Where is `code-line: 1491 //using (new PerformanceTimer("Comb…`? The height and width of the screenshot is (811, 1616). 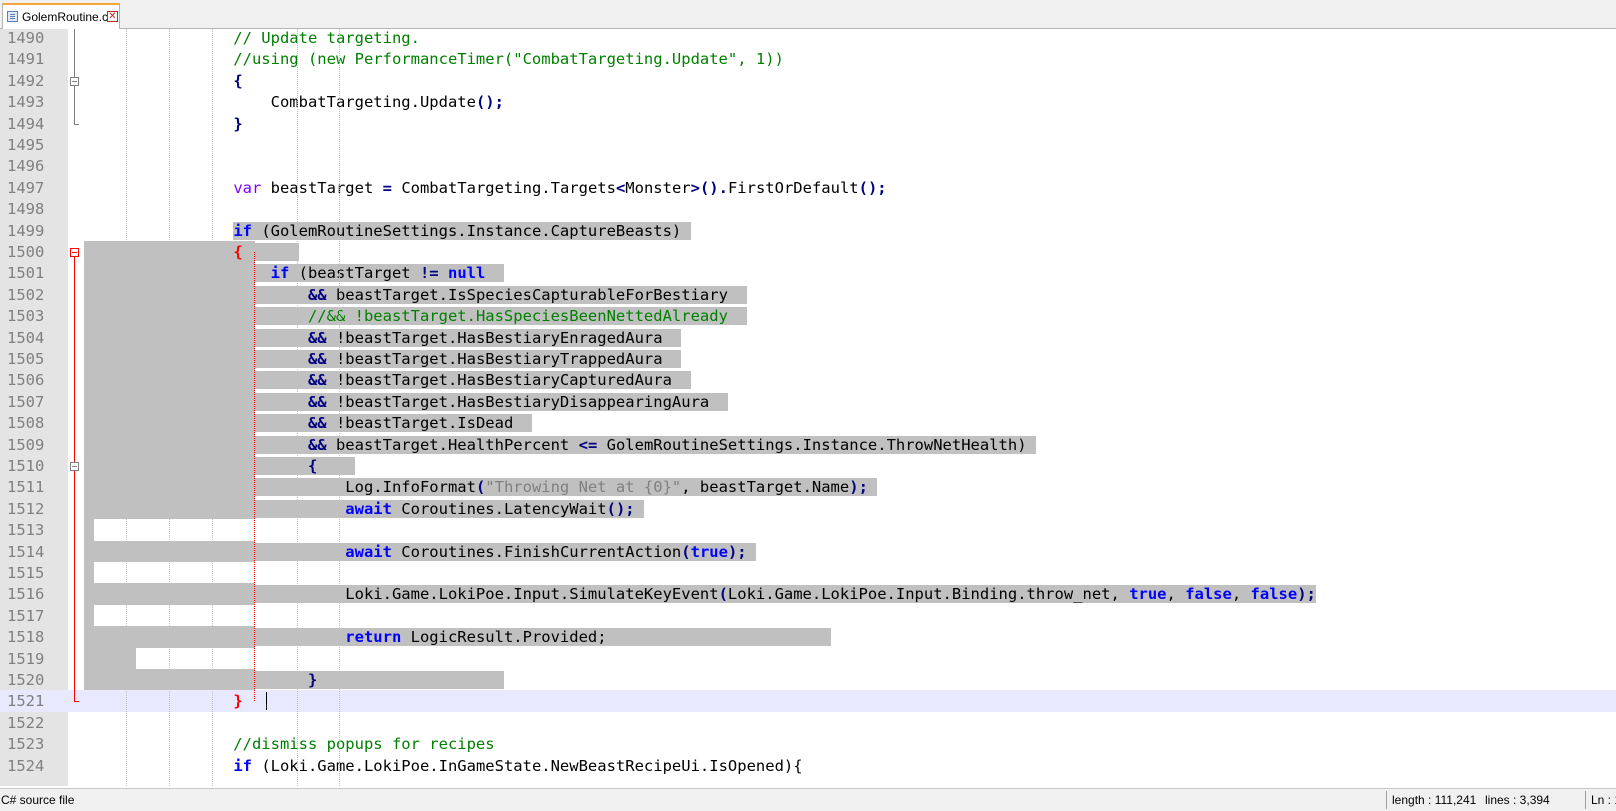 code-line: 1491 //using (new PerformanceTimer("Comb… is located at coordinates (808, 59).